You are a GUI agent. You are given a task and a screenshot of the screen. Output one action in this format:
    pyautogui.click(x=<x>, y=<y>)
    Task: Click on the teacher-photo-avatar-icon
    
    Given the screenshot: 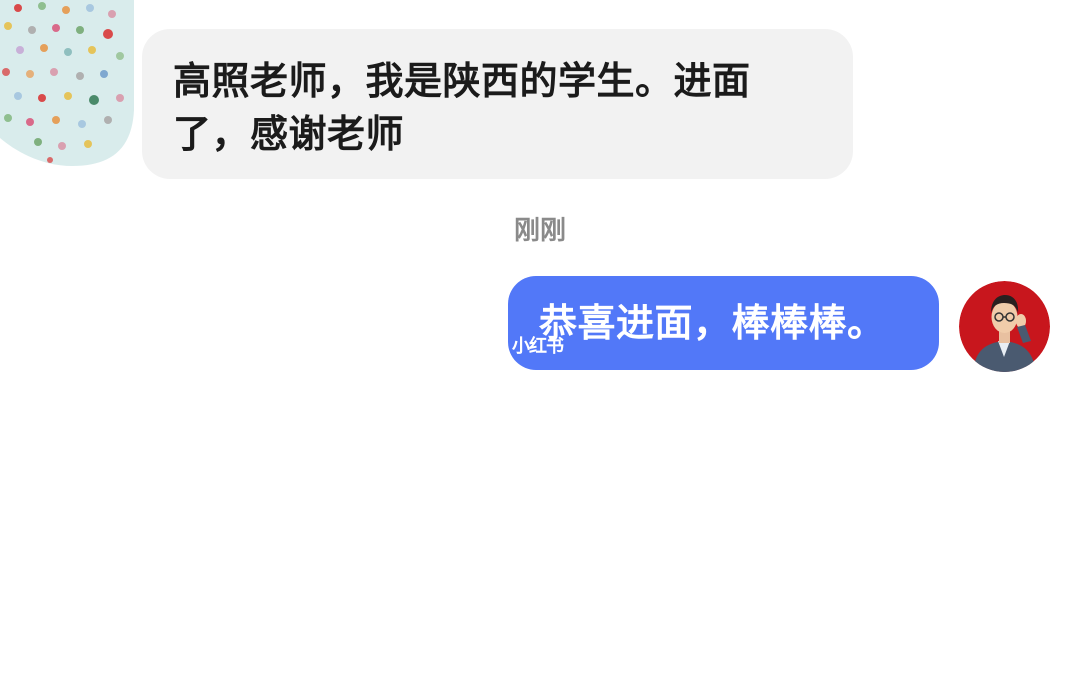 What is the action you would take?
    pyautogui.click(x=1004, y=326)
    